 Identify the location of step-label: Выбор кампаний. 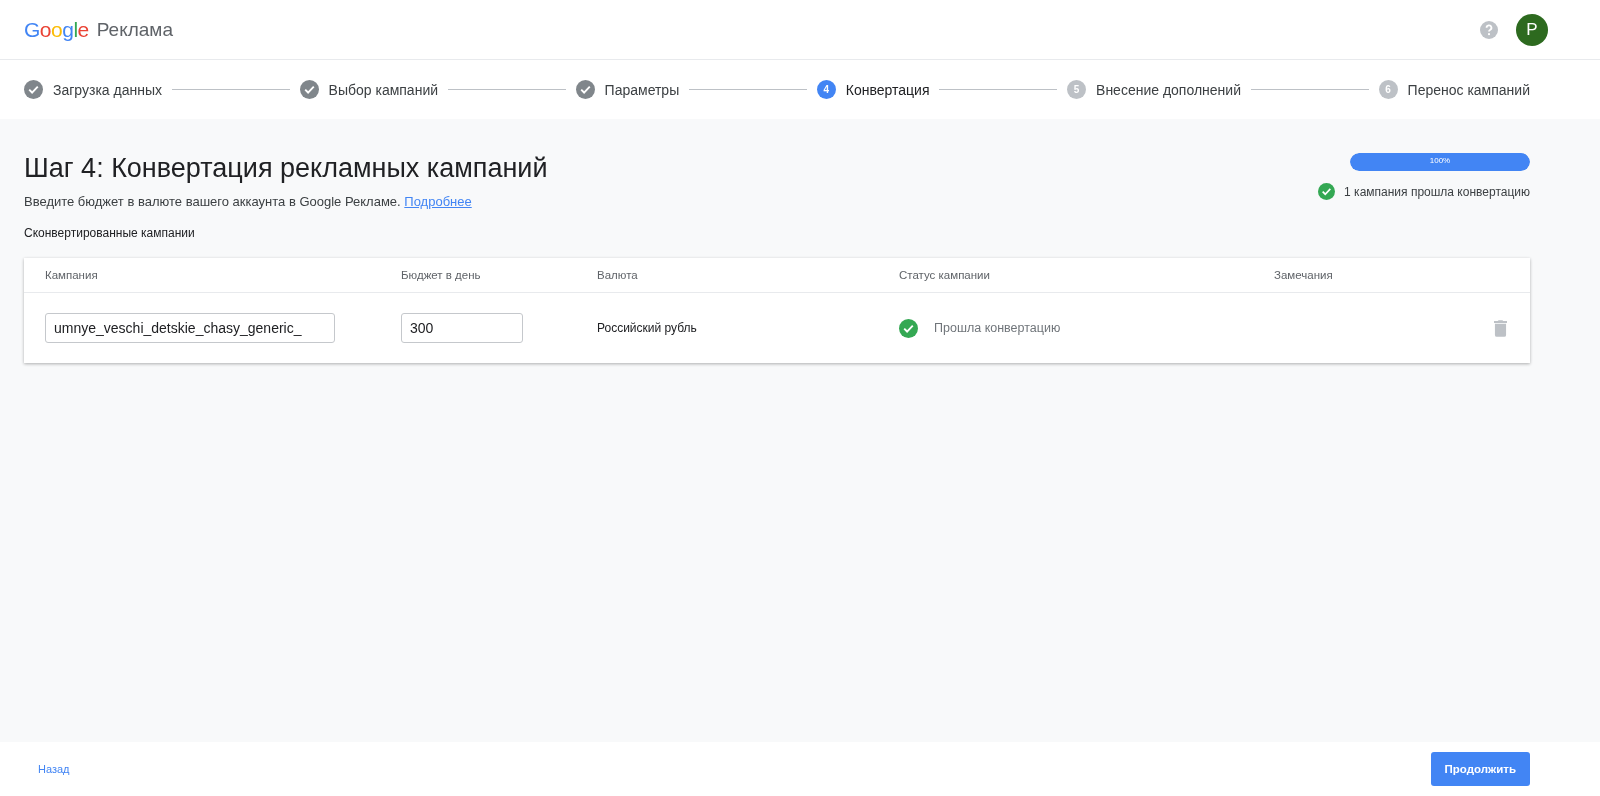
(383, 89).